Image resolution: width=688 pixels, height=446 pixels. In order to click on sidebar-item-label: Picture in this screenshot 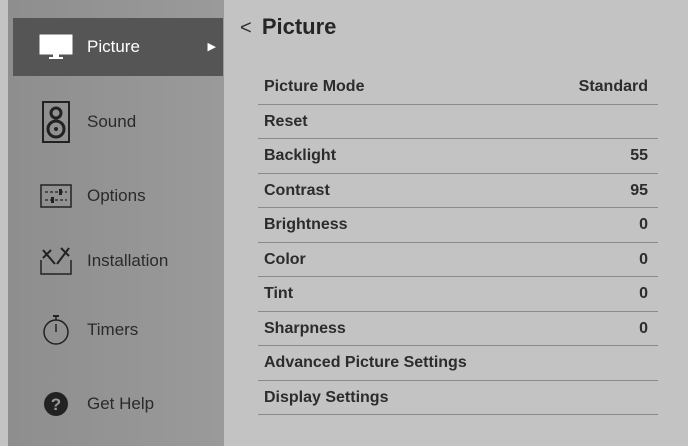, I will do `click(113, 46)`.